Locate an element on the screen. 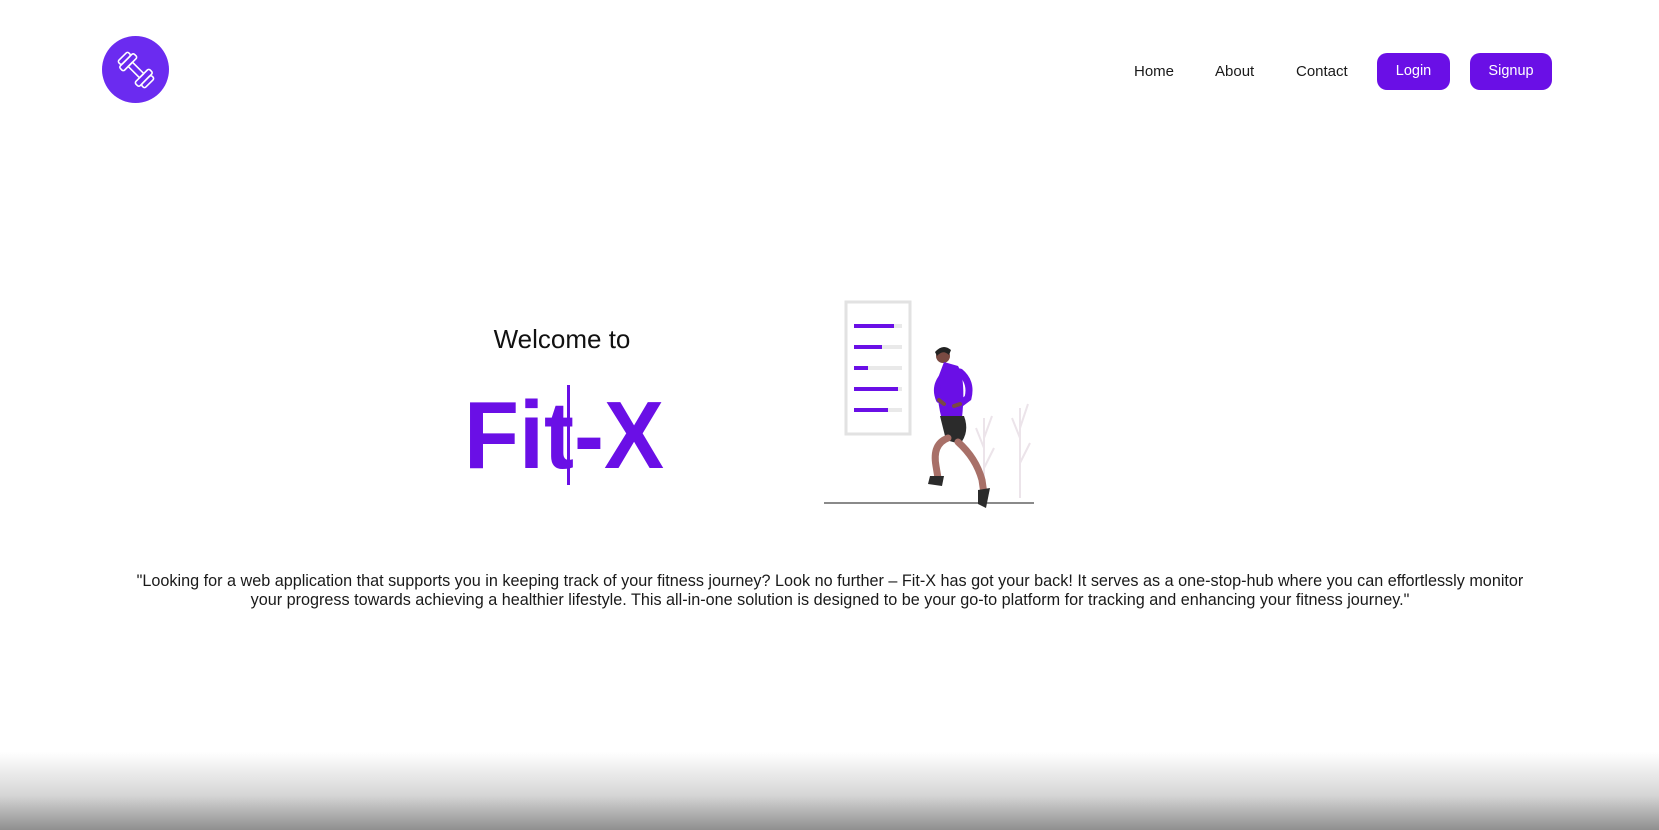 The image size is (1659, 830). runner-with-progress-board-icon is located at coordinates (929, 404).